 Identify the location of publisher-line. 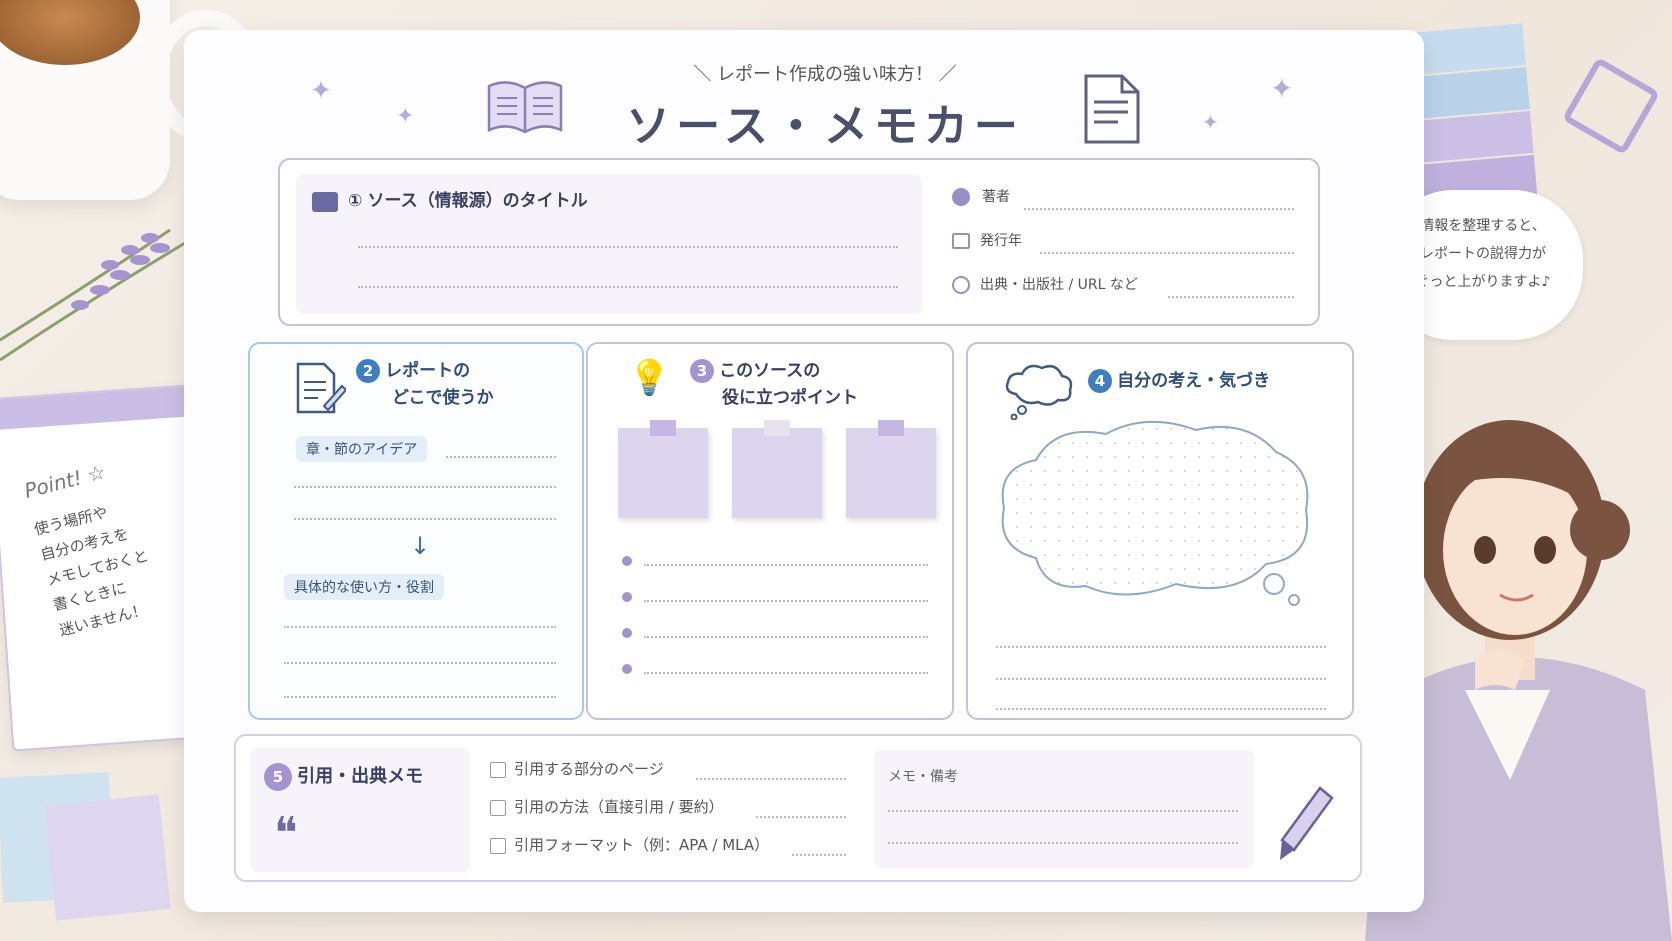
(1231, 297).